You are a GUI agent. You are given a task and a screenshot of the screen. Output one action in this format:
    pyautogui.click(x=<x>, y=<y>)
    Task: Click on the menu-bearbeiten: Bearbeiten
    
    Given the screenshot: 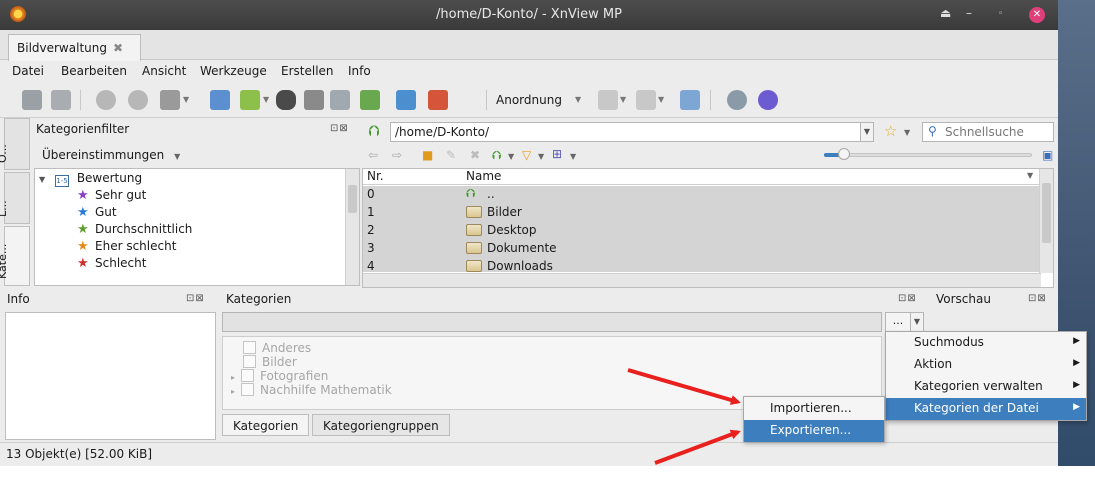 What is the action you would take?
    pyautogui.click(x=94, y=71)
    